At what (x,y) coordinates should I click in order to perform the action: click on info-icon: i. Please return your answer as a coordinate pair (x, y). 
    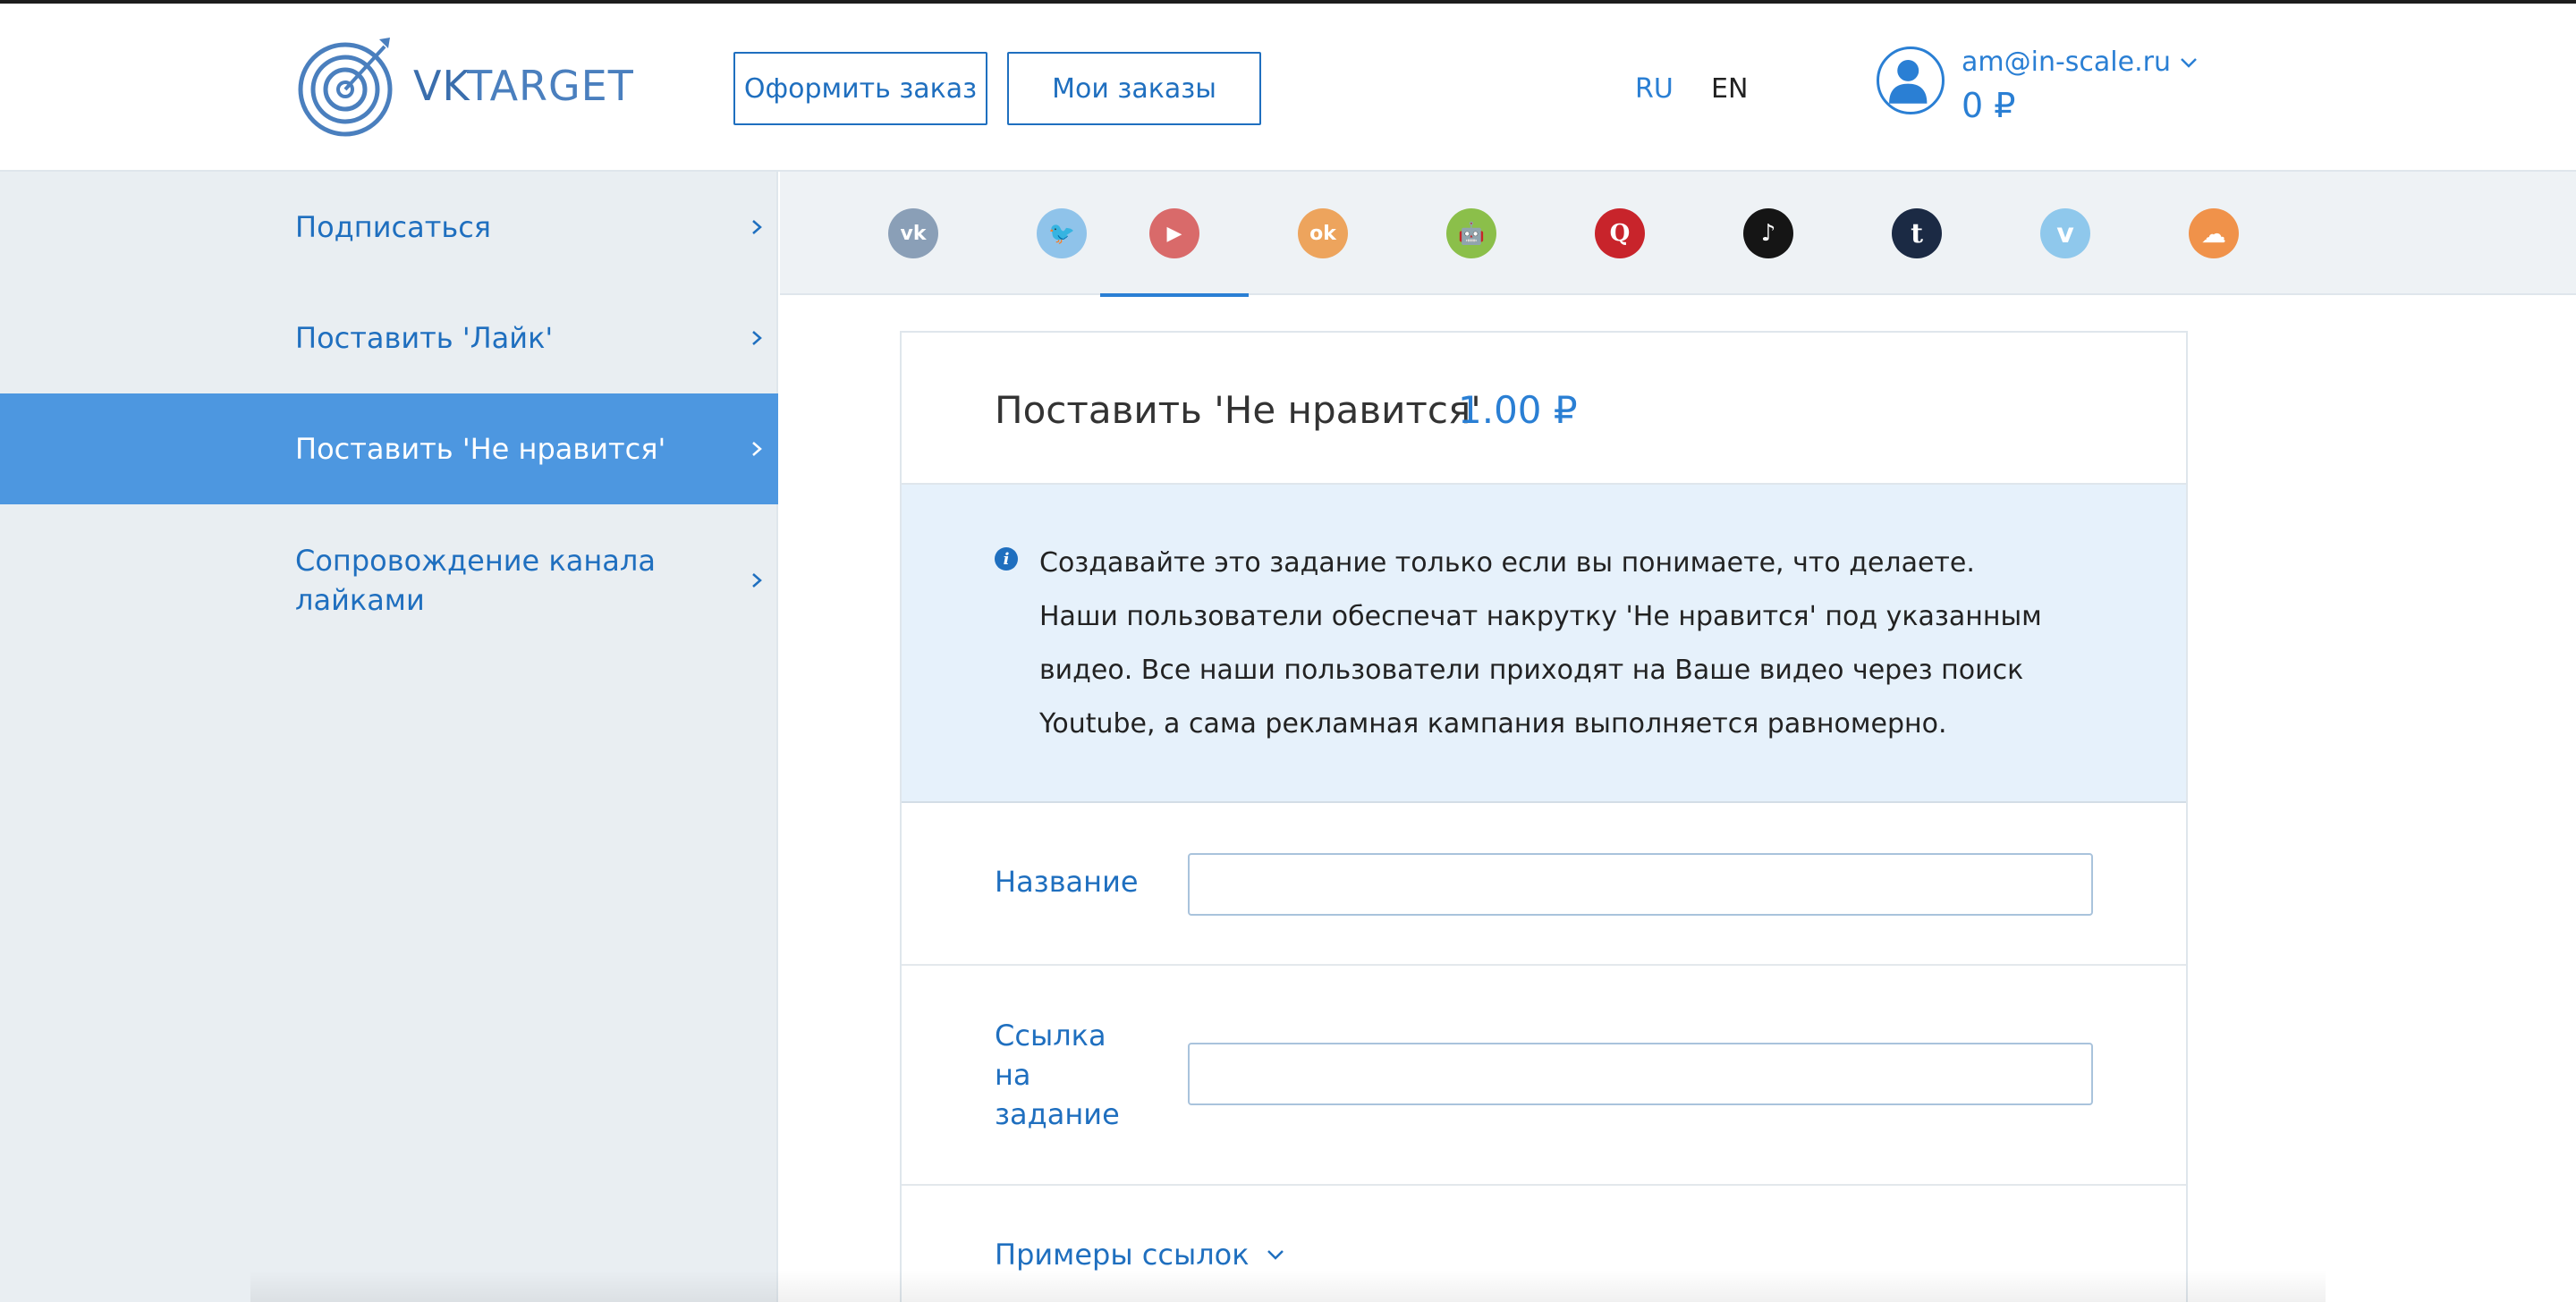
    Looking at the image, I should click on (1006, 559).